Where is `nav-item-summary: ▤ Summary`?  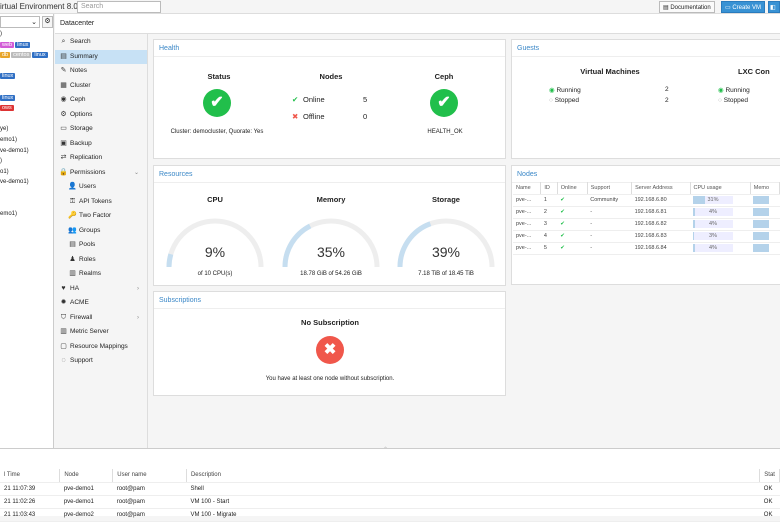 nav-item-summary: ▤ Summary is located at coordinates (101, 56).